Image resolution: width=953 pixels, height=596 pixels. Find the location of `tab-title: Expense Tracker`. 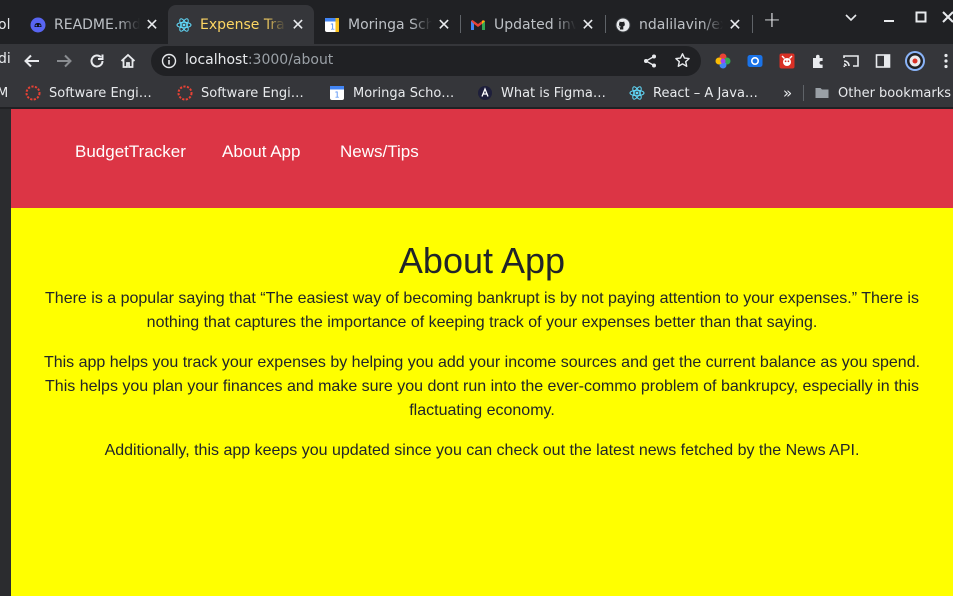

tab-title: Expense Tracker is located at coordinates (243, 24).